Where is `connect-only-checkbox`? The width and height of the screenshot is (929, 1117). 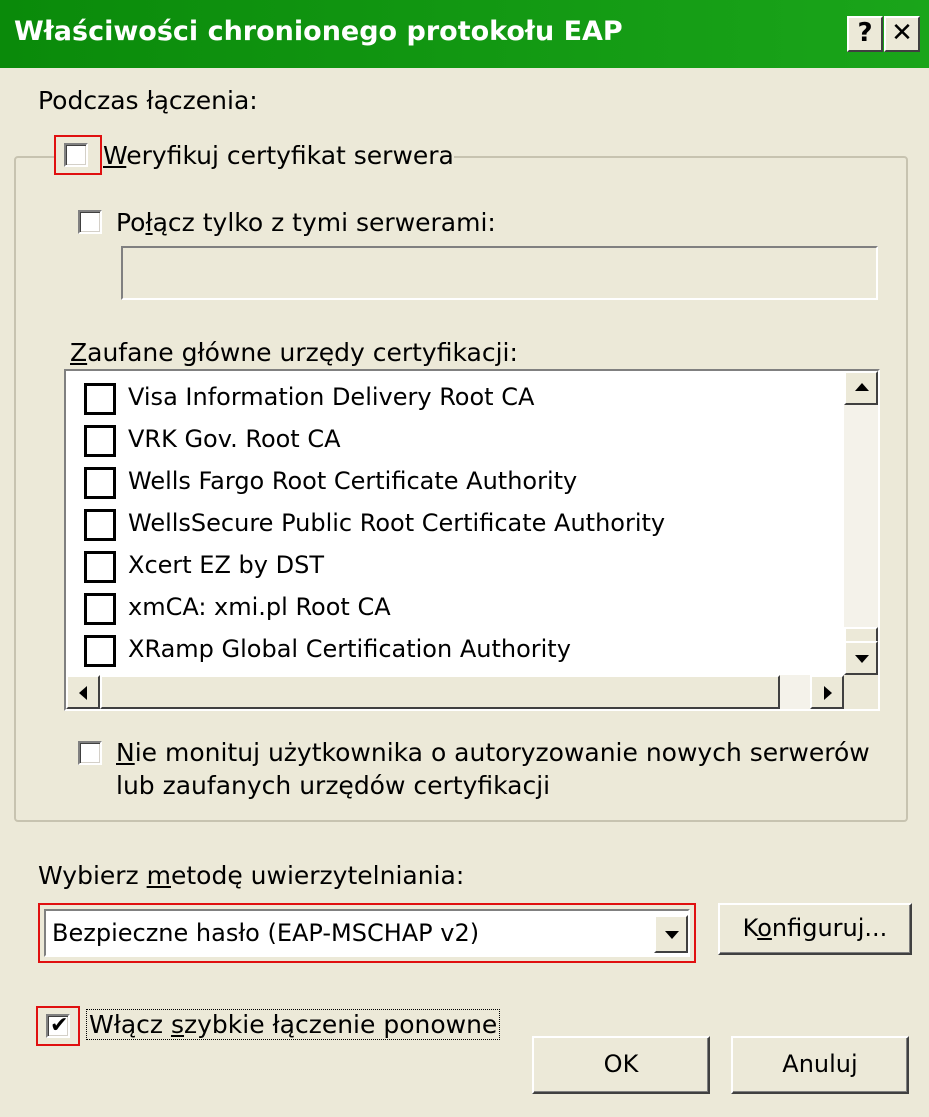 connect-only-checkbox is located at coordinates (90, 222).